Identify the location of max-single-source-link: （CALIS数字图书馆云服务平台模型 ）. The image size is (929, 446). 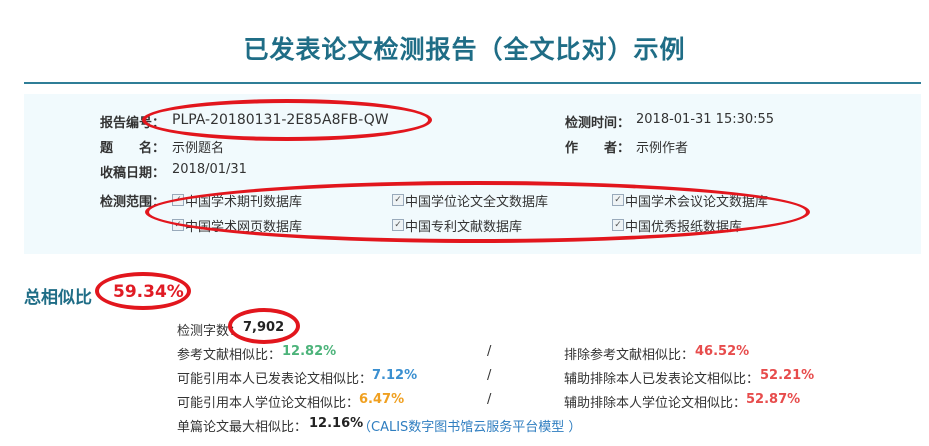
(469, 425).